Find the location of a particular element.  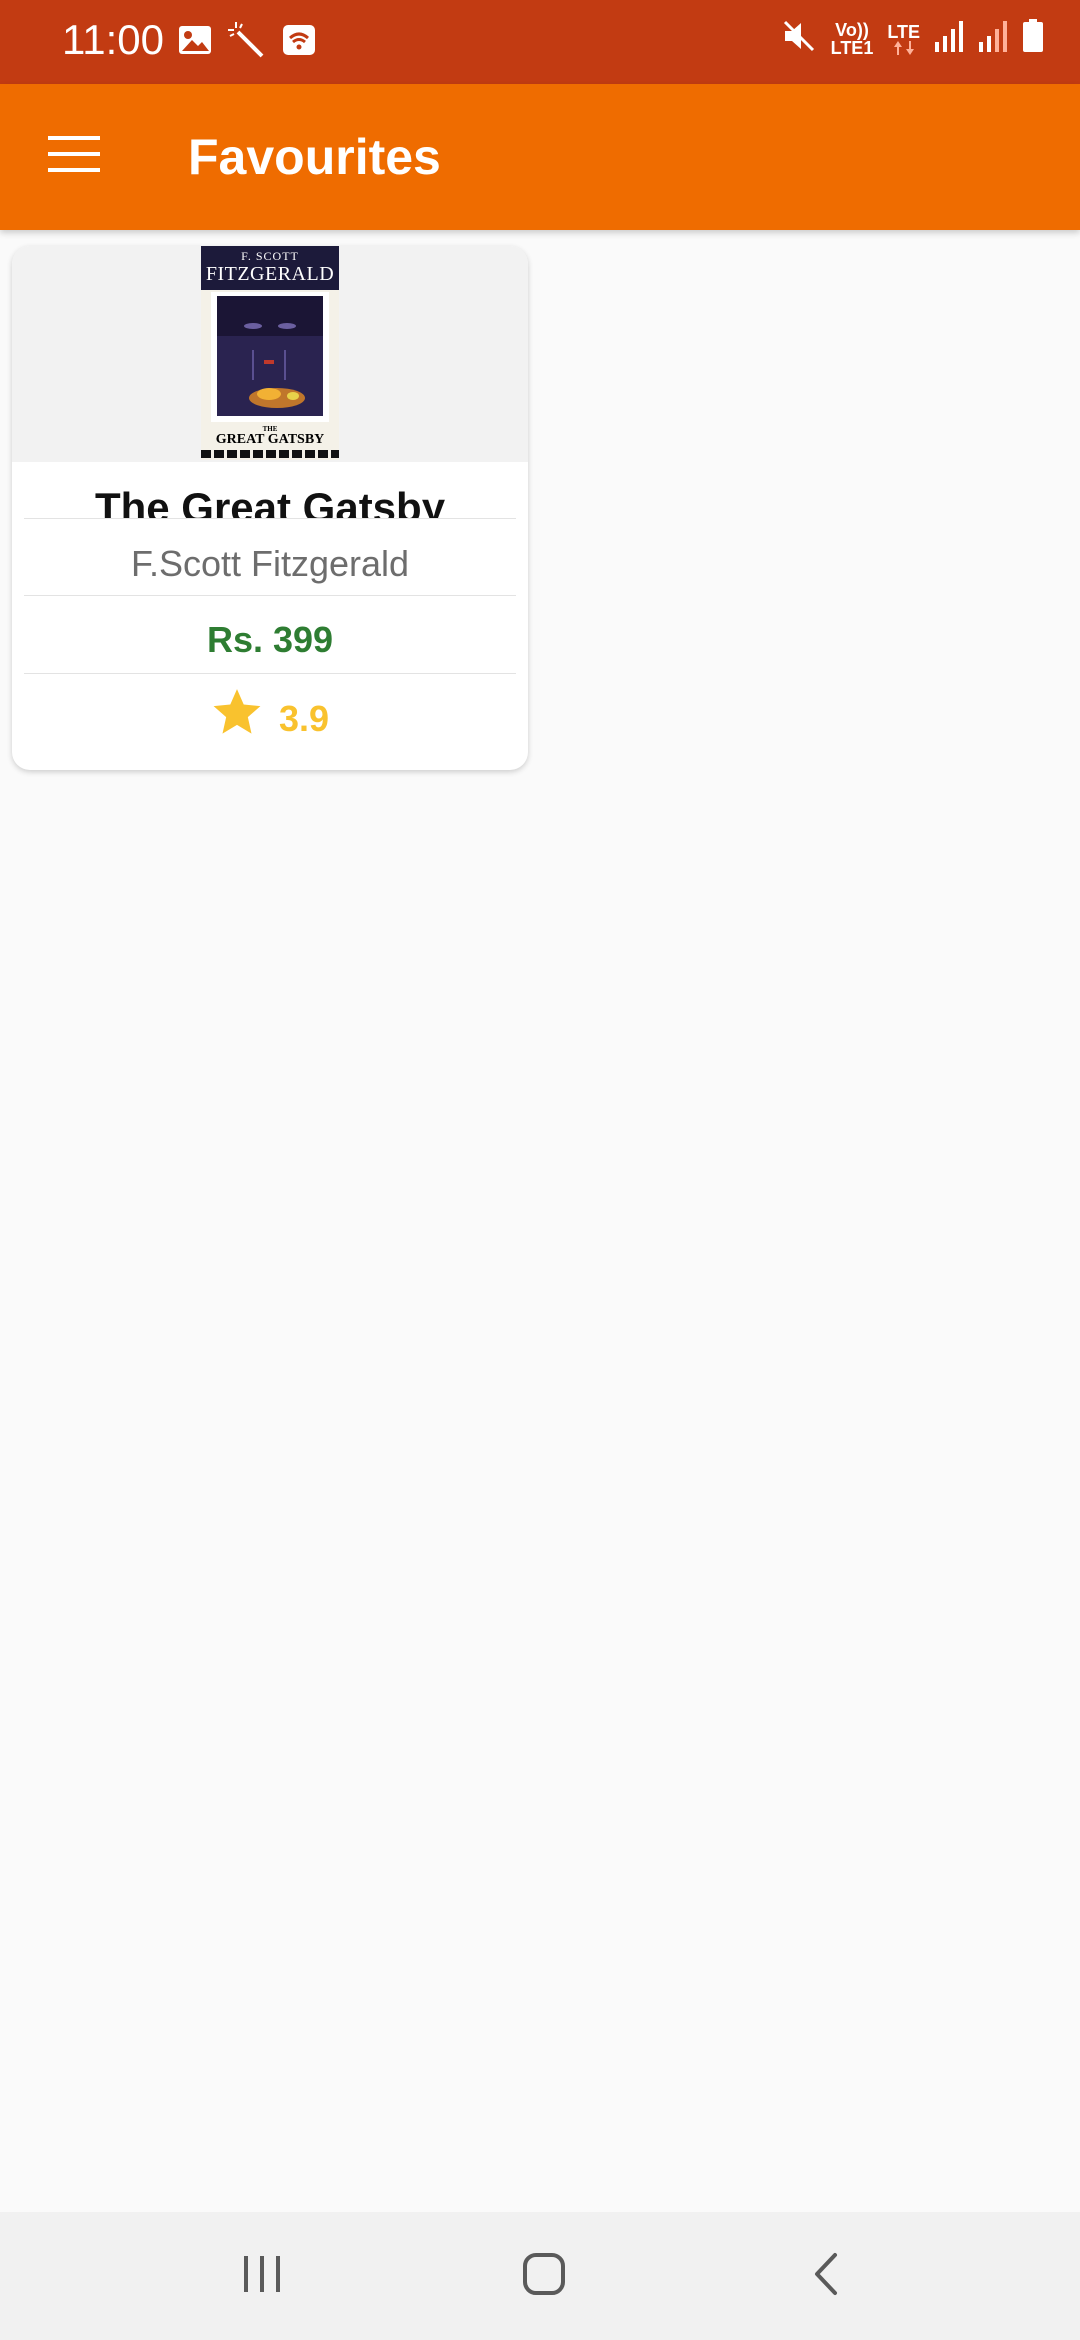

book-title: The Great Gatsby is located at coordinates (270, 501).